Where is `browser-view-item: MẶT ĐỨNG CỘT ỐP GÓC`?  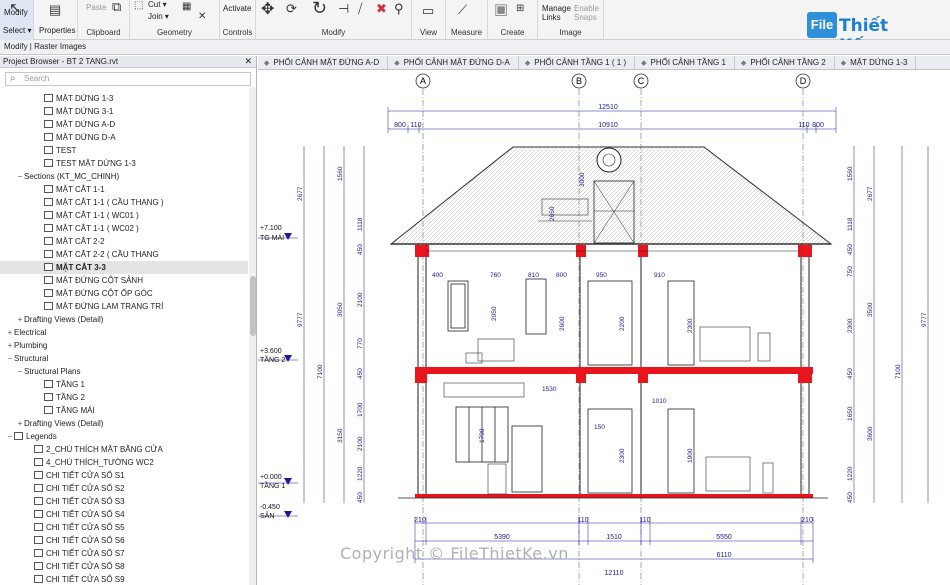
browser-view-item: MẶT ĐỨNG CỘT ỐP GÓC is located at coordinates (124, 293).